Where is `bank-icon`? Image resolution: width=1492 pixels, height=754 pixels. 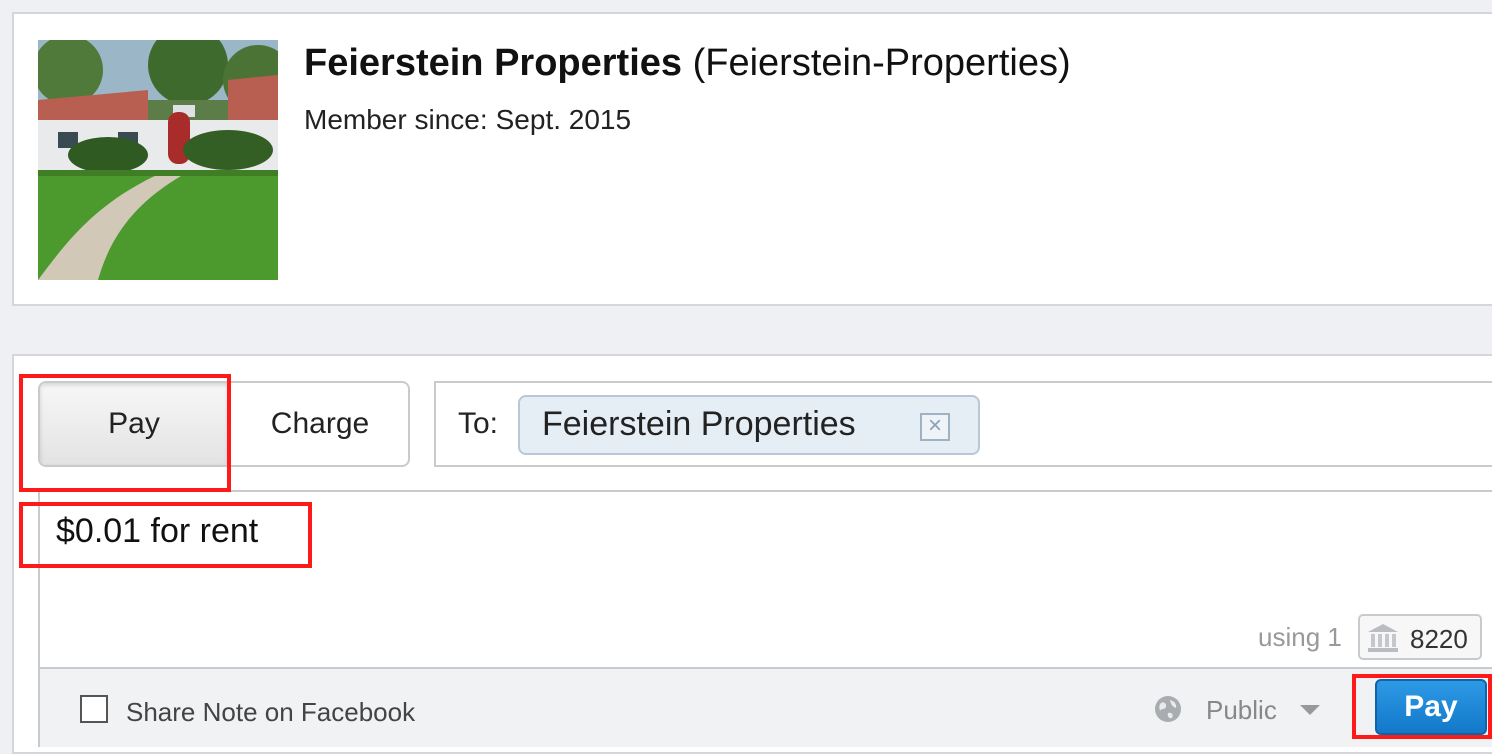
bank-icon is located at coordinates (1383, 638).